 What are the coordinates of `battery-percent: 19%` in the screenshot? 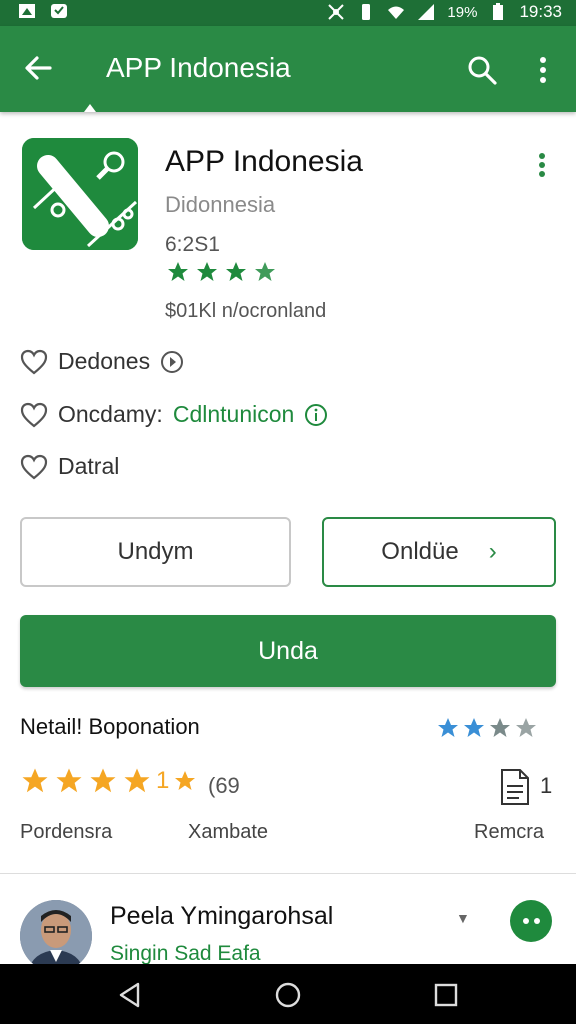 It's located at (462, 12).